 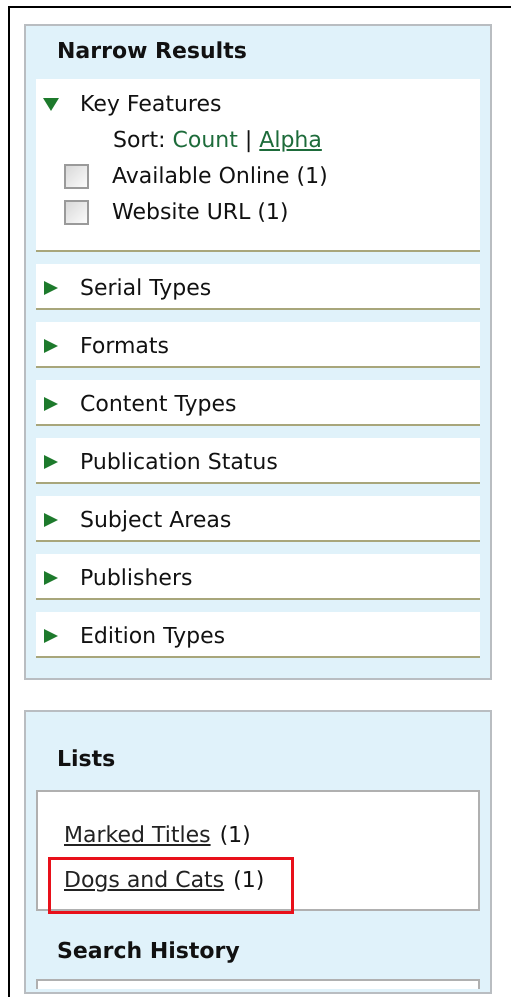 What do you see at coordinates (220, 176) in the screenshot?
I see `checkbox-label: Available Online (1)` at bounding box center [220, 176].